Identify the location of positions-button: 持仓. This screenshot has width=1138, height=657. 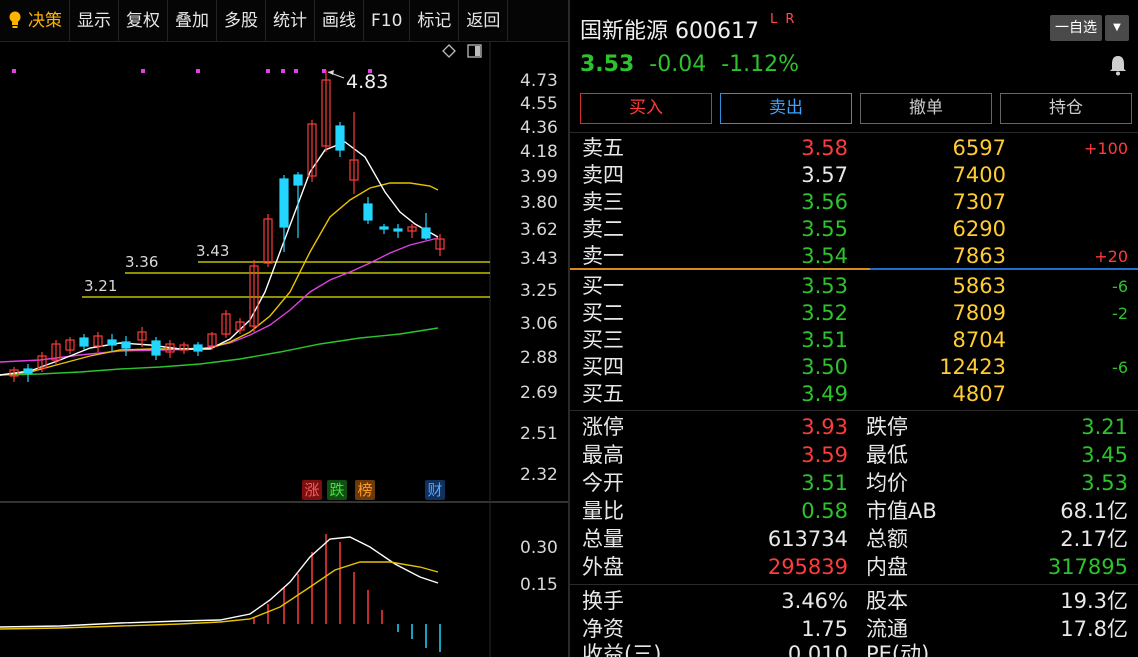
(1066, 108).